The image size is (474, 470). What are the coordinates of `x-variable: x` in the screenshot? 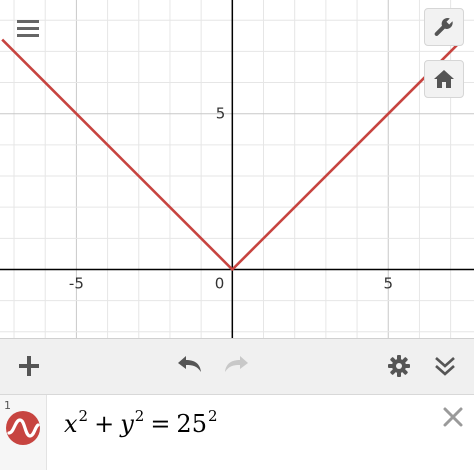 It's located at (71, 424).